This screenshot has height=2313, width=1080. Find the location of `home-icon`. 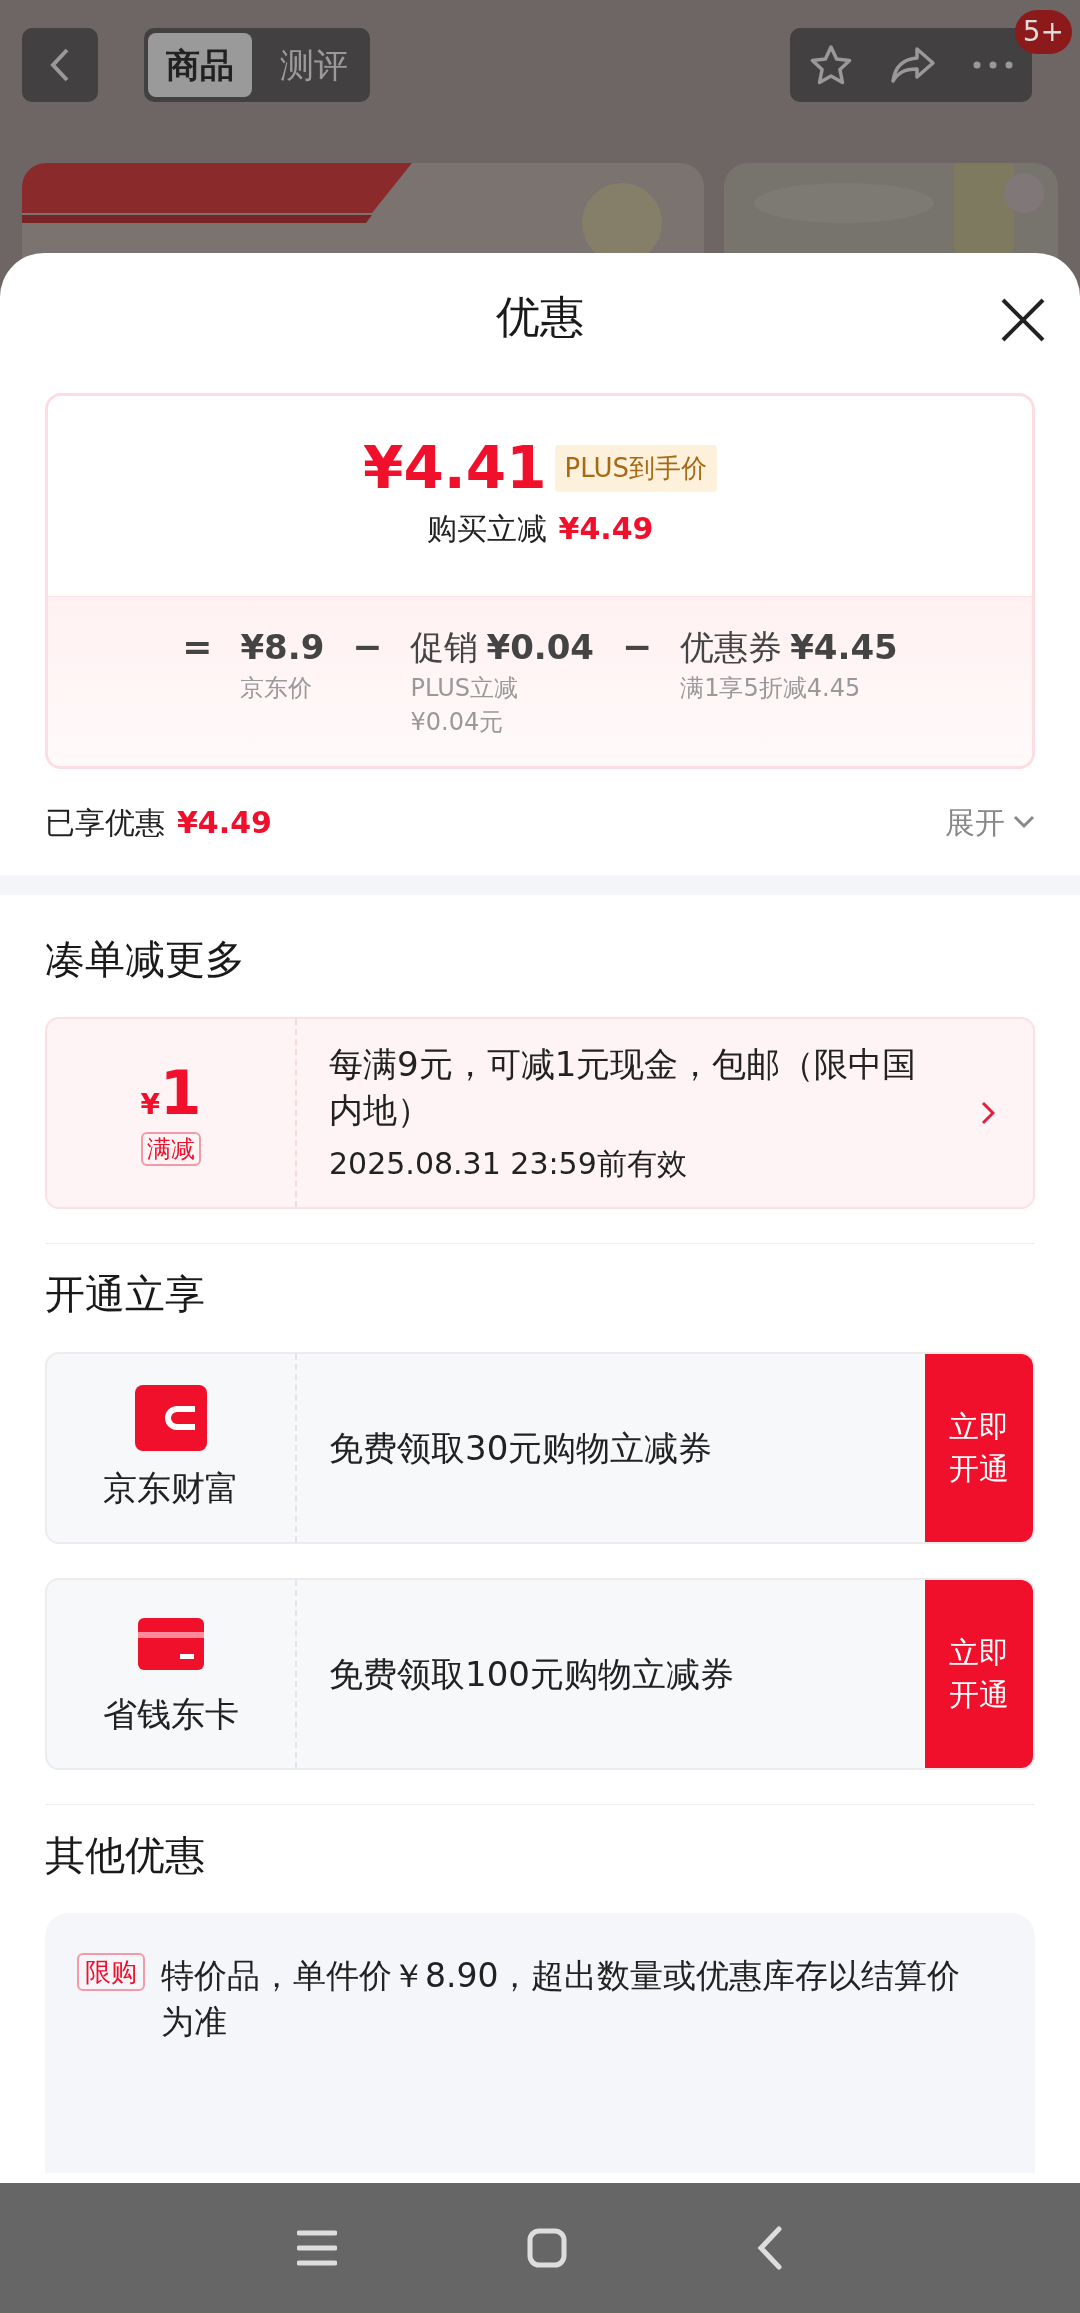

home-icon is located at coordinates (547, 2248).